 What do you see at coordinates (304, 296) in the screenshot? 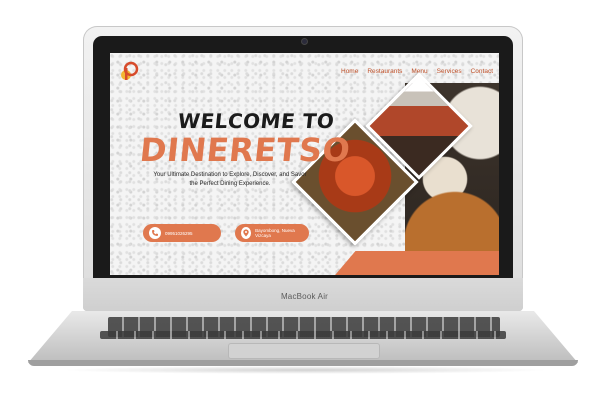
I see `brand-label: MacBook Air` at bounding box center [304, 296].